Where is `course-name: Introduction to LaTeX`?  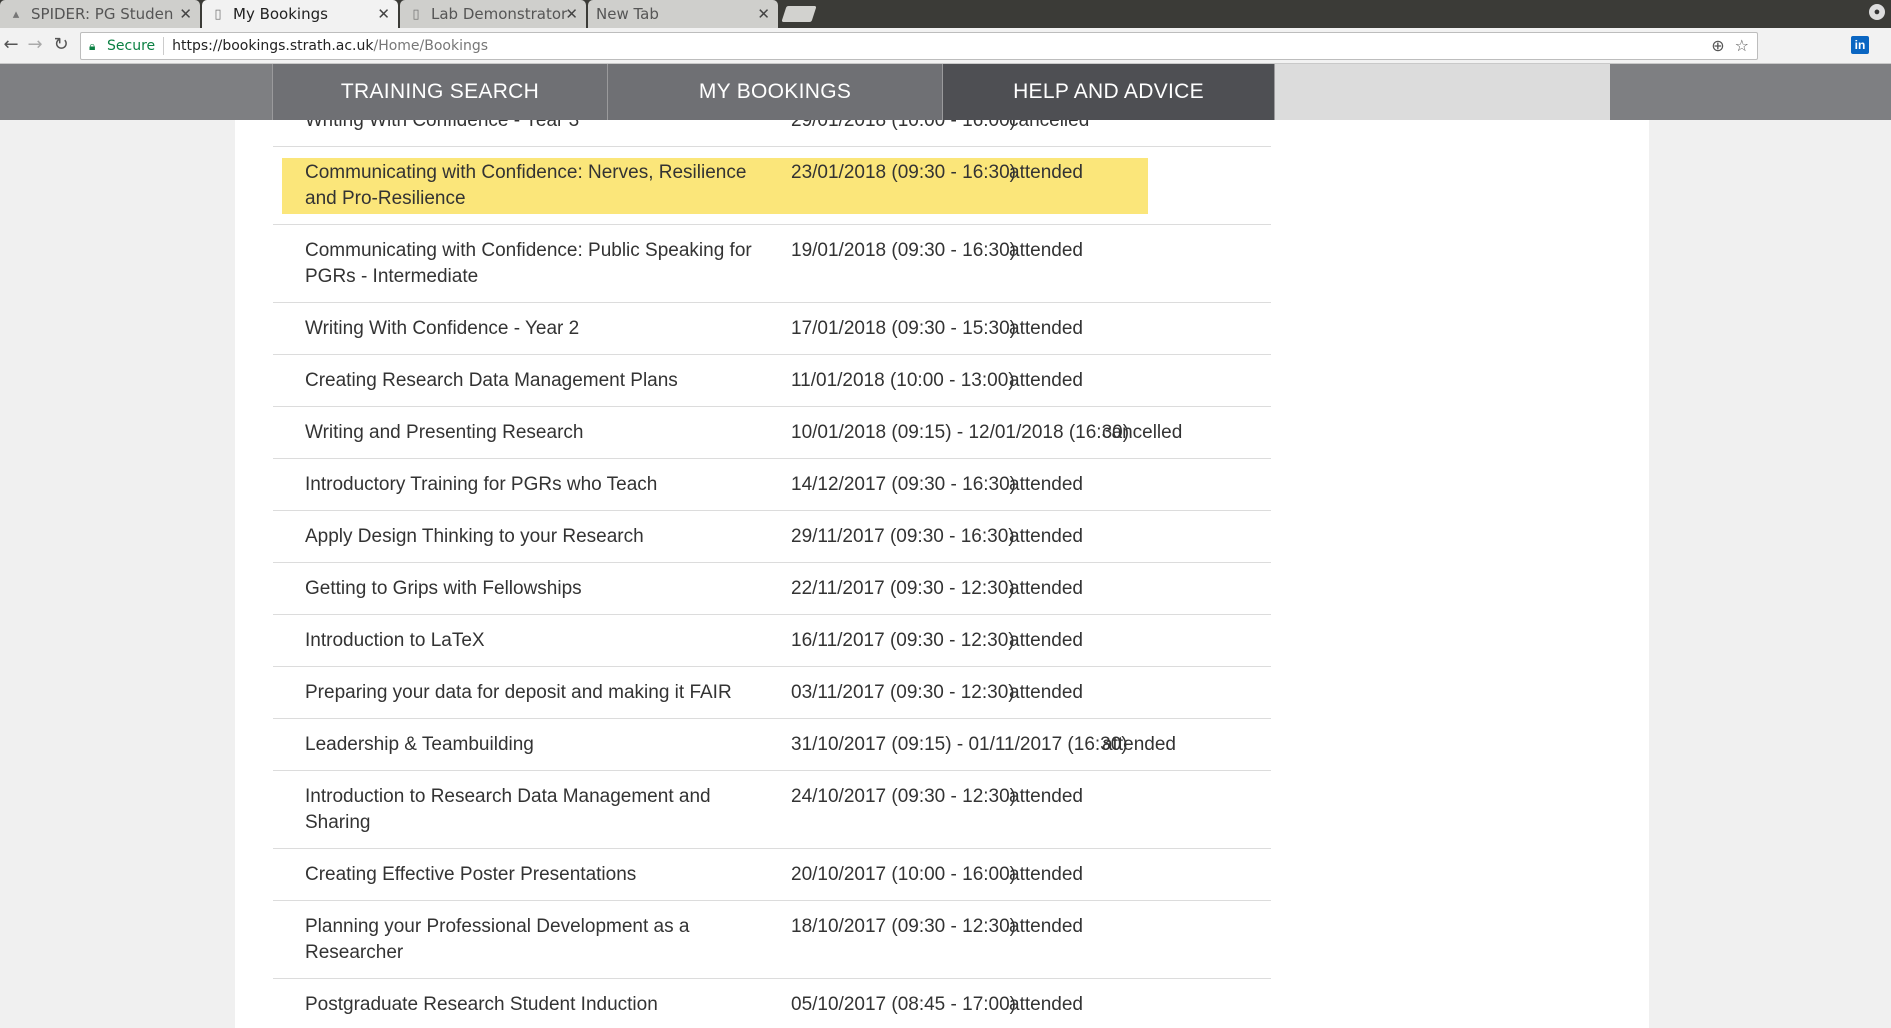
course-name: Introduction to LaTeX is located at coordinates (530, 641).